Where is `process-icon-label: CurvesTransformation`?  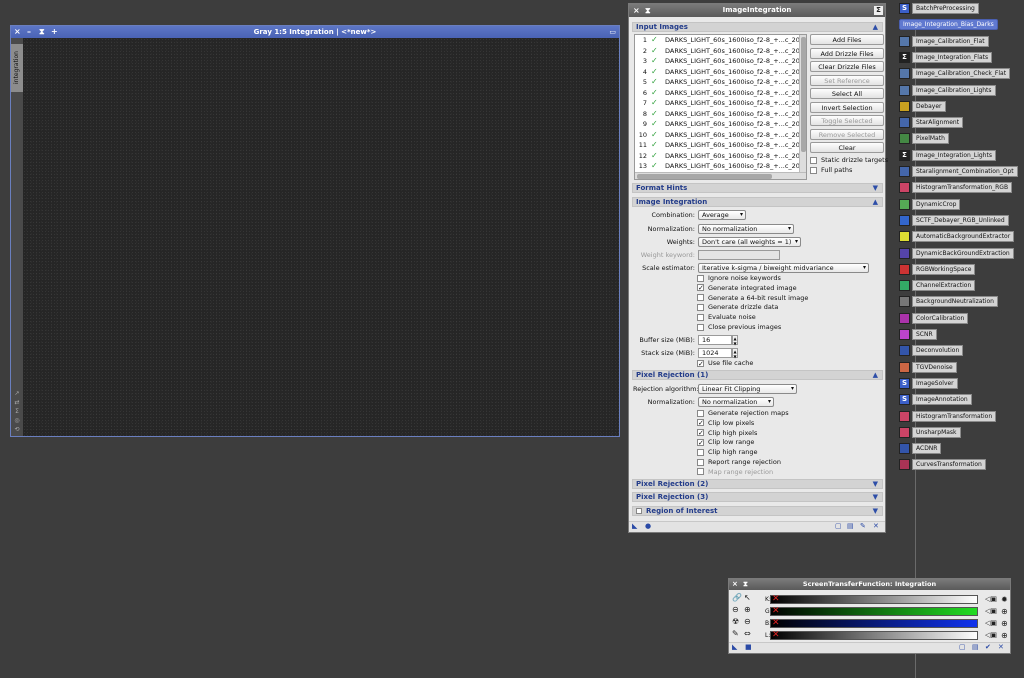 process-icon-label: CurvesTransformation is located at coordinates (949, 465).